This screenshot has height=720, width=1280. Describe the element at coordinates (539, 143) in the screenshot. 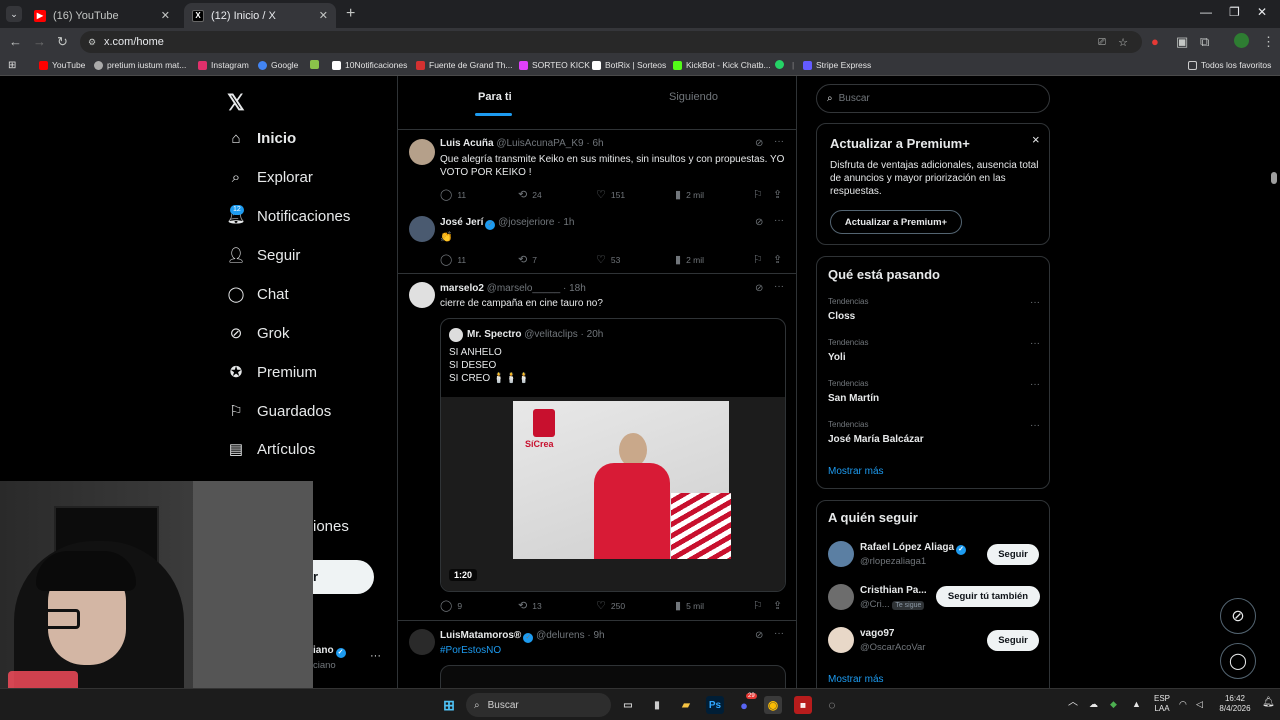

I see `author-handle: @LuisAcunaPA_K9` at that location.